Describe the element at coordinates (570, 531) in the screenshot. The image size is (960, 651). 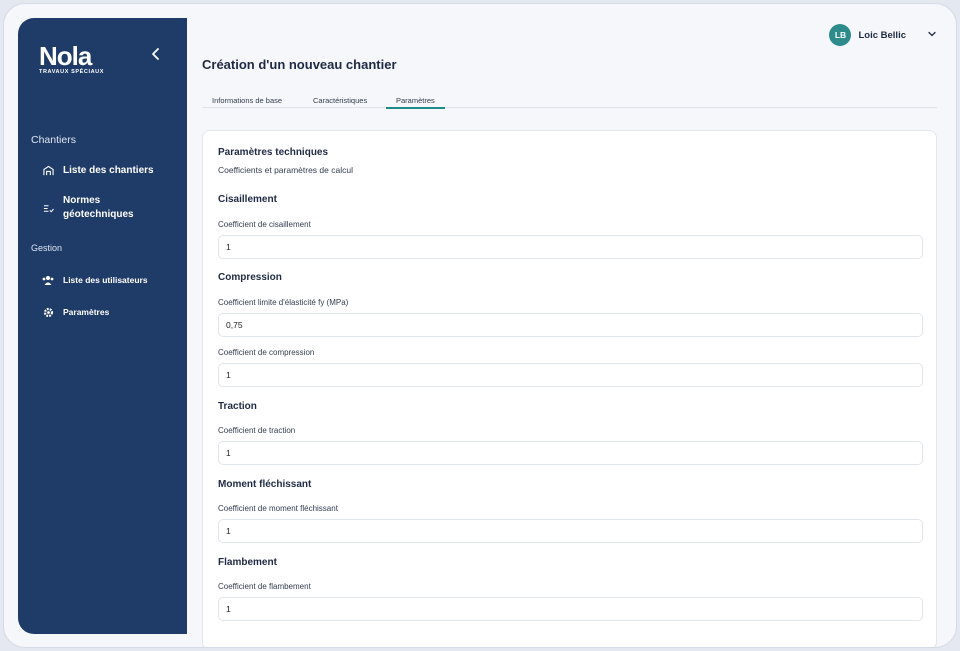
I see `moment-input: 1` at that location.